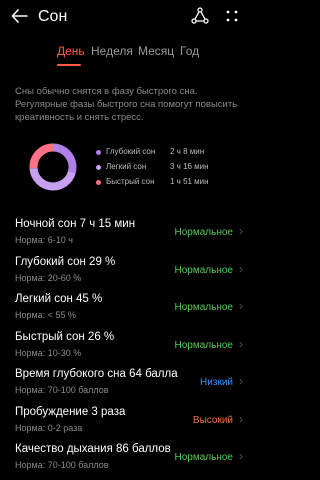  Describe the element at coordinates (59, 299) in the screenshot. I see `metric-title: Легкий сон 45 %` at that location.